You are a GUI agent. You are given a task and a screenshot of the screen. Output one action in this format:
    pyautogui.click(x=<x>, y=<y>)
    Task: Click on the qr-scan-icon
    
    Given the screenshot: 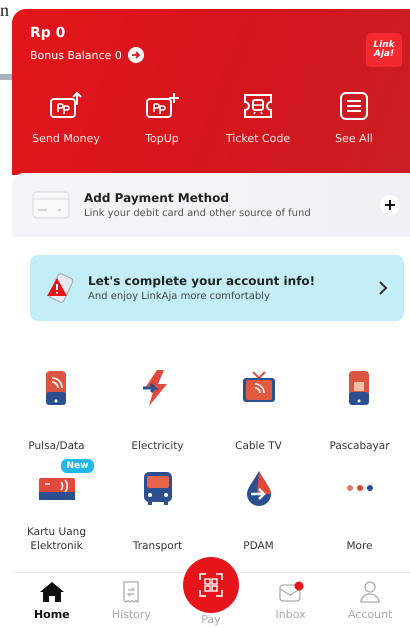 What is the action you would take?
    pyautogui.click(x=211, y=585)
    